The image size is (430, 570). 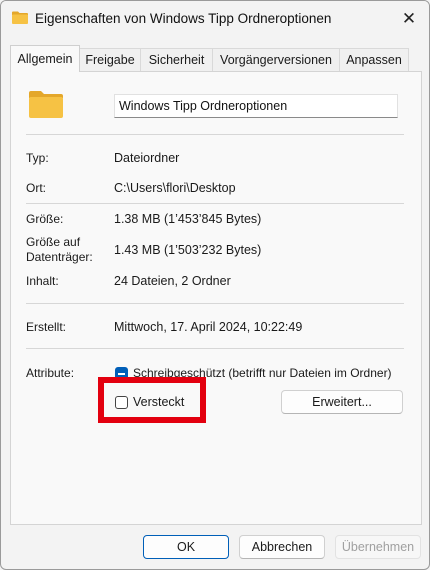 What do you see at coordinates (378, 547) in the screenshot?
I see `apply-button: Übernehmen` at bounding box center [378, 547].